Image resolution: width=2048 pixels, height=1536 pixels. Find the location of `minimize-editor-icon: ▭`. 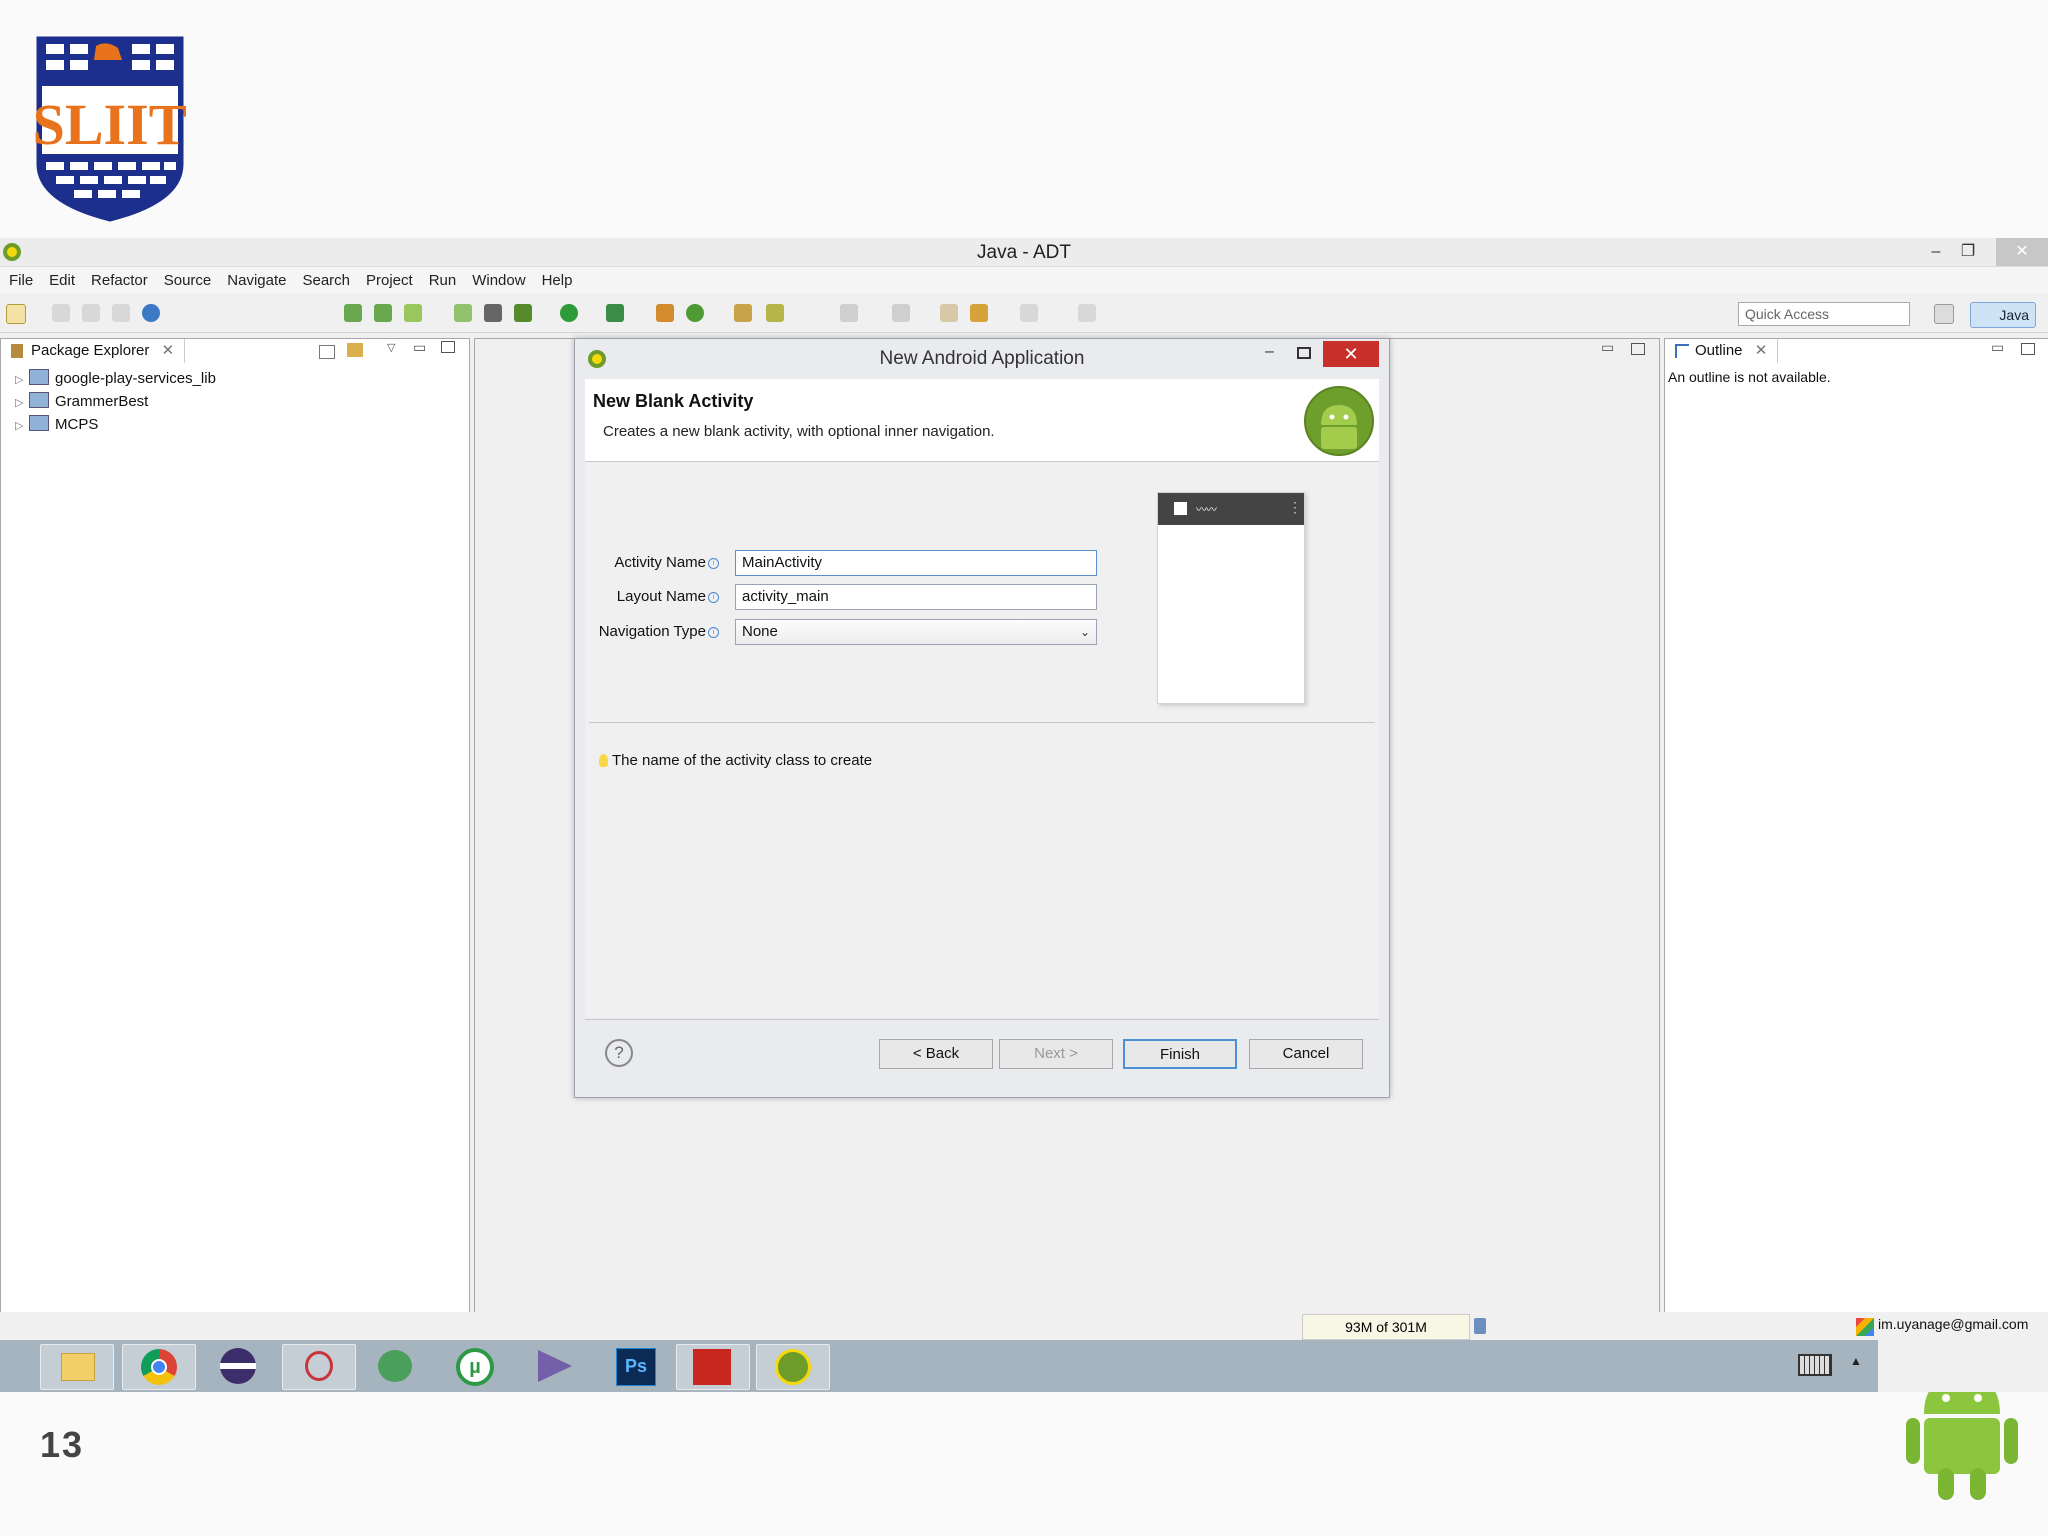

minimize-editor-icon: ▭ is located at coordinates (1607, 347).